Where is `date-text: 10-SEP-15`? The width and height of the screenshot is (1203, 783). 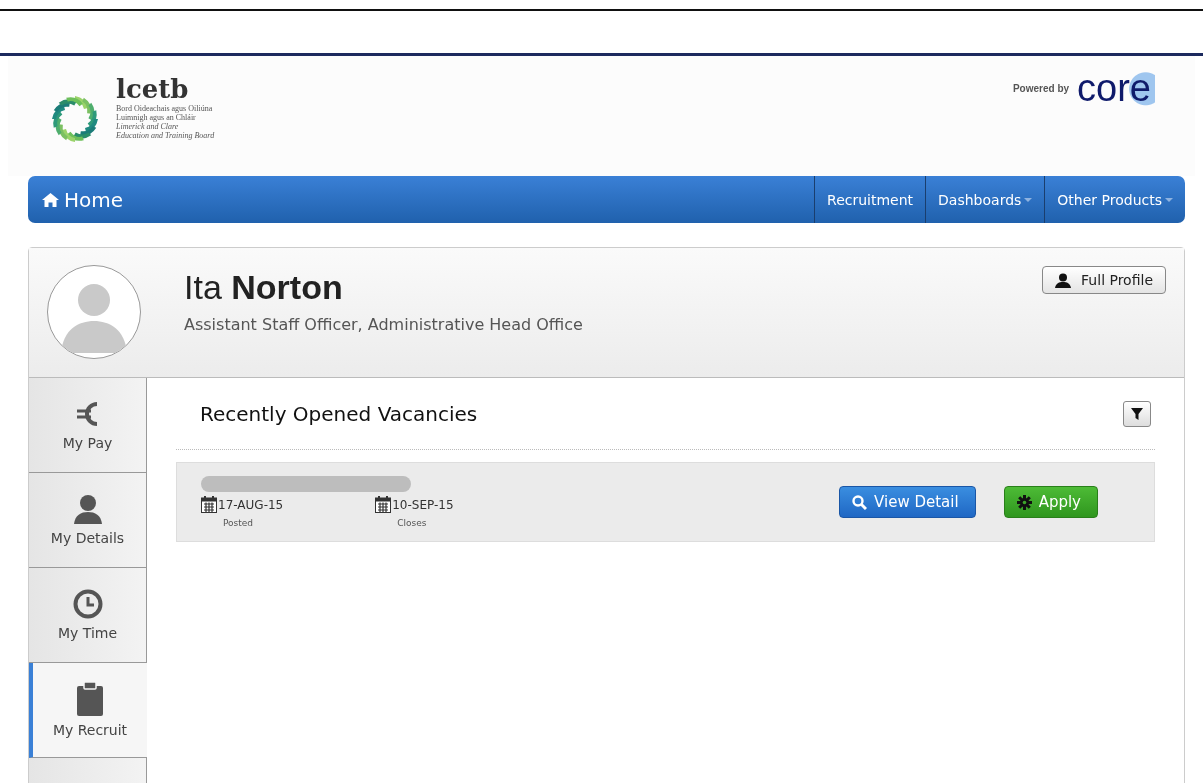 date-text: 10-SEP-15 is located at coordinates (423, 504).